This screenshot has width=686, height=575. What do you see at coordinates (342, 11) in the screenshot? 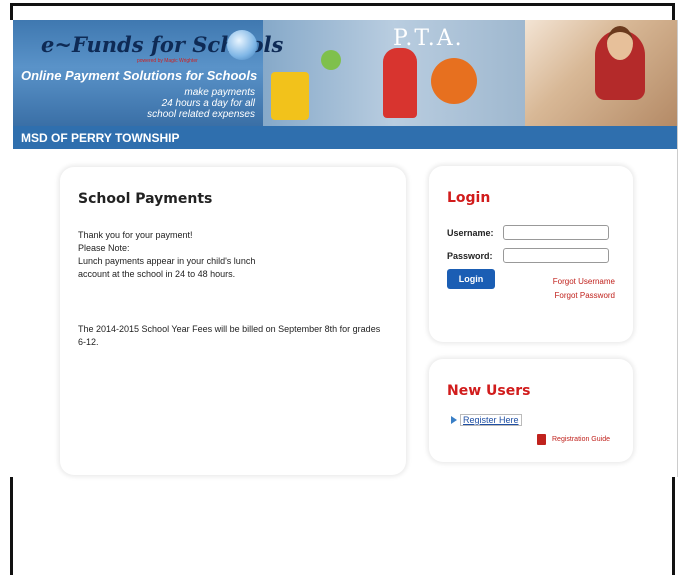
I see `window-frame-top` at bounding box center [342, 11].